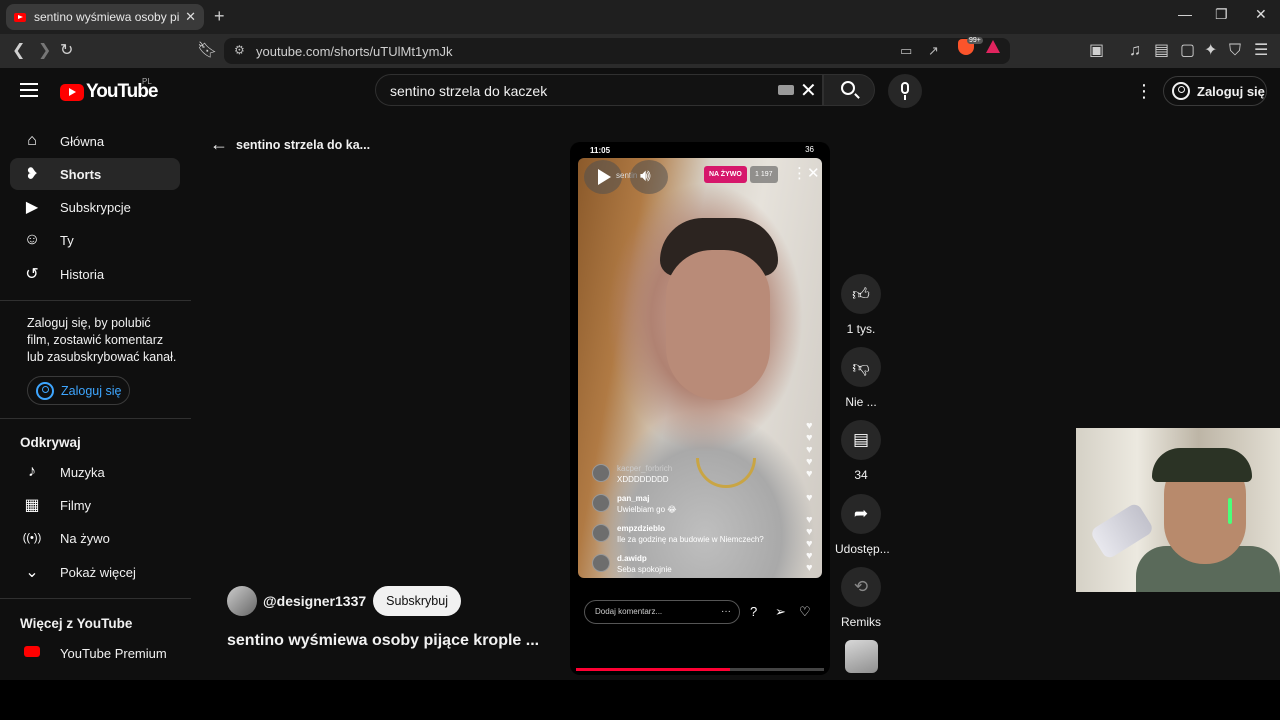  Describe the element at coordinates (993, 46) in the screenshot. I see `brave-rewards-icon` at that location.